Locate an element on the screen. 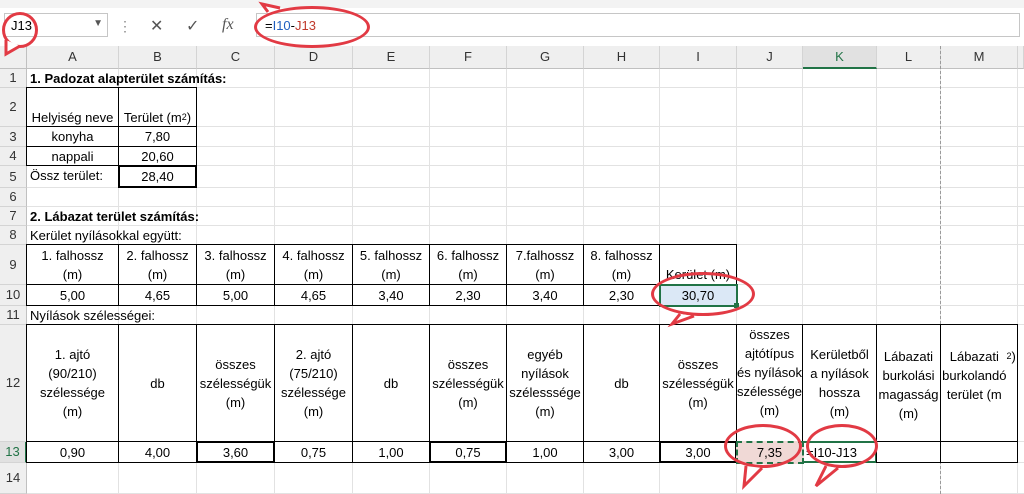 This screenshot has width=1024, height=494. column-header-a: A is located at coordinates (73, 57).